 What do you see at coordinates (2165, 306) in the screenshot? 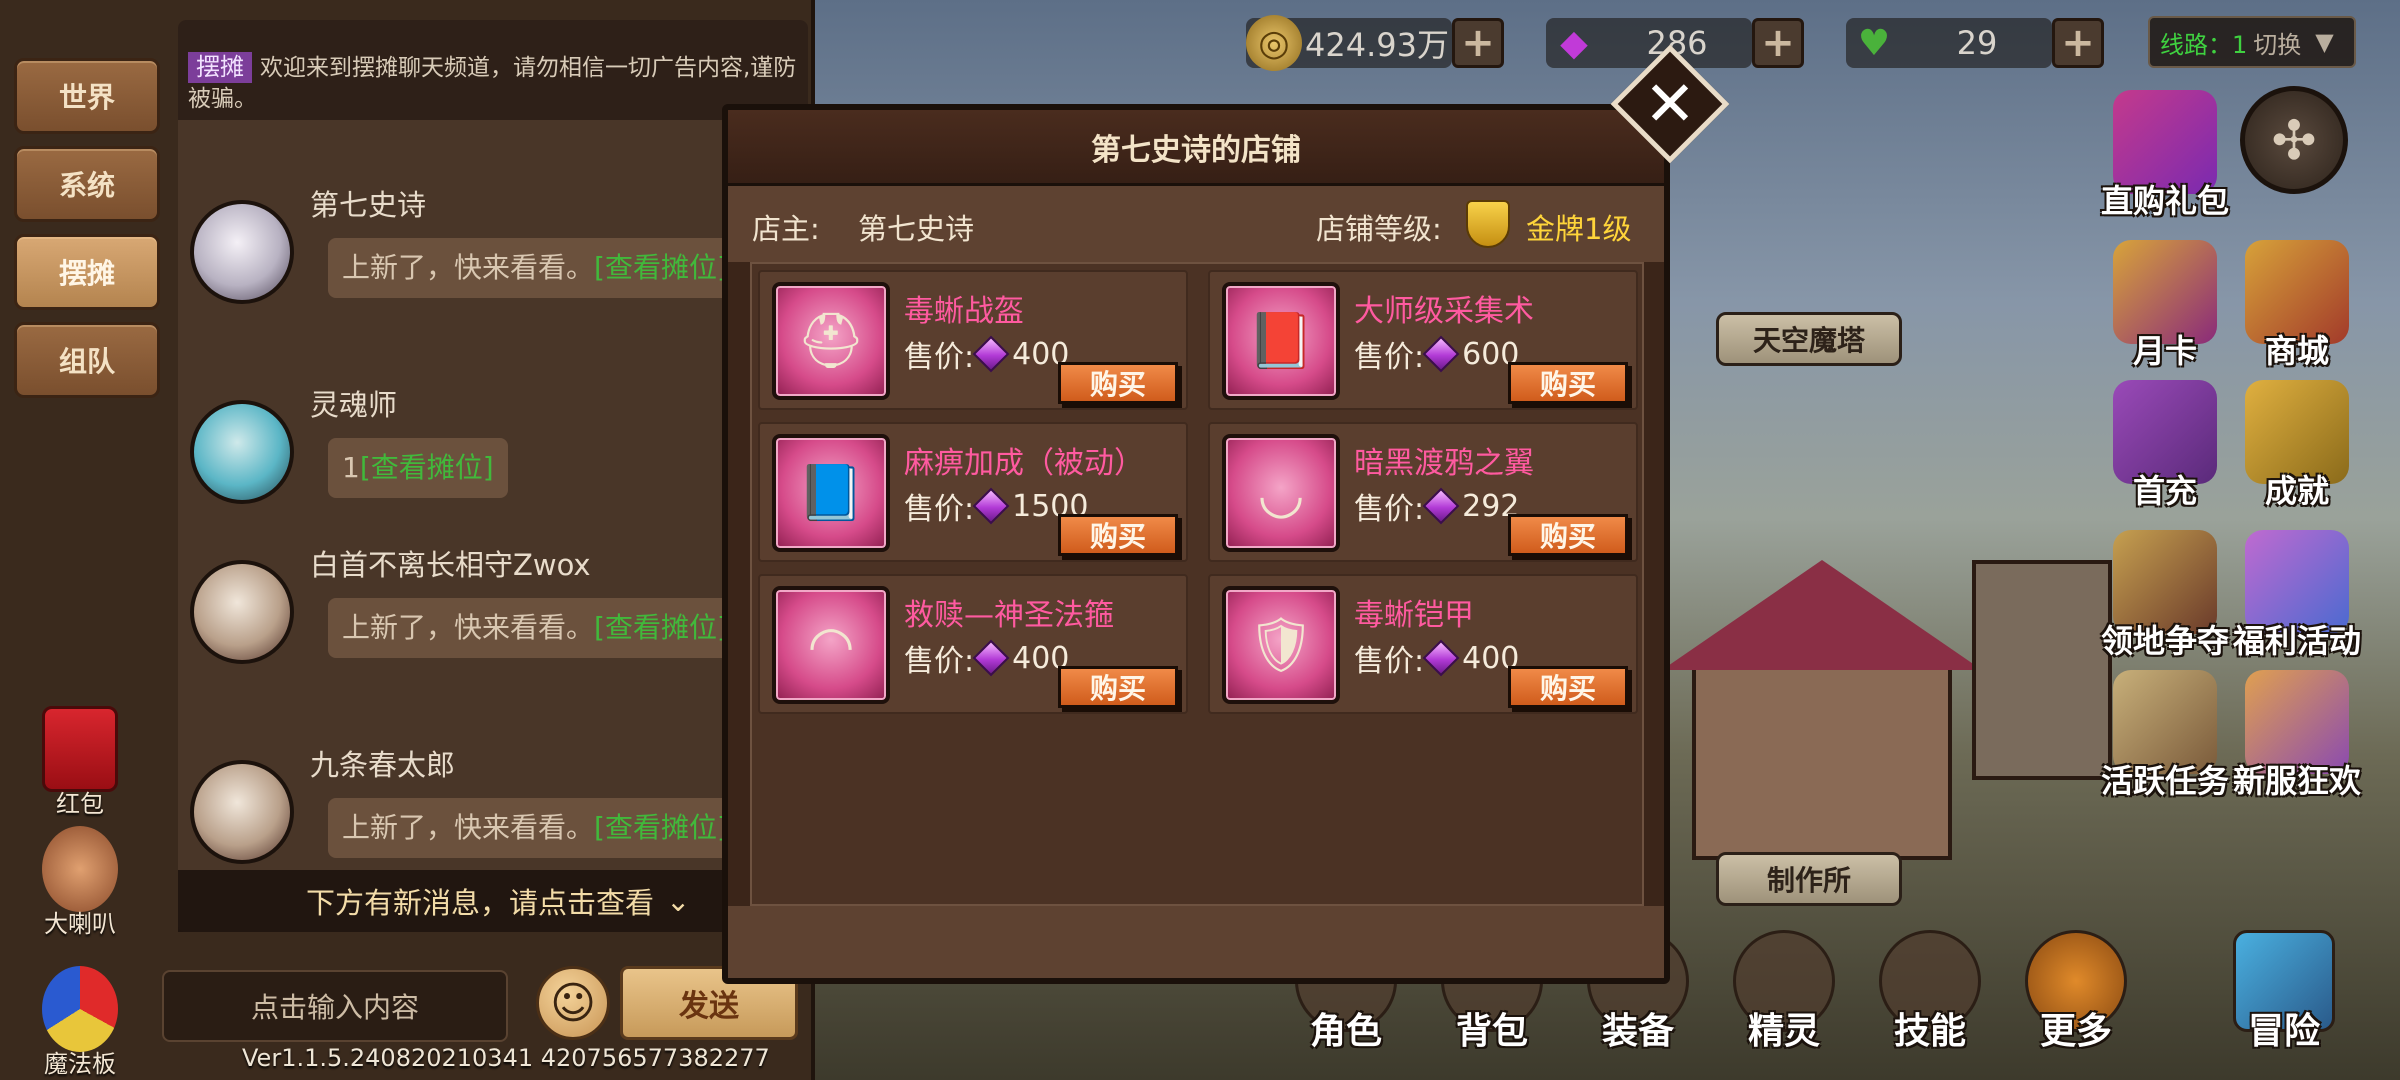
I see `monthly-card-button: 月卡` at bounding box center [2165, 306].